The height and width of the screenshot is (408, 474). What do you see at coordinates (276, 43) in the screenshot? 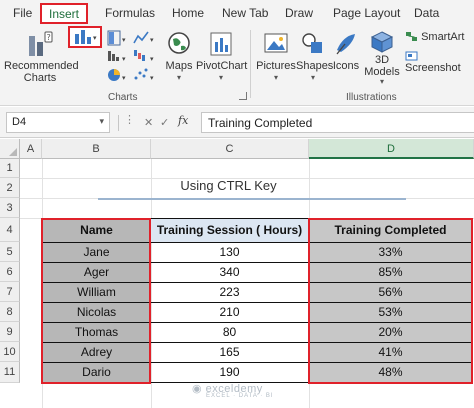
I see `pictures-icon` at bounding box center [276, 43].